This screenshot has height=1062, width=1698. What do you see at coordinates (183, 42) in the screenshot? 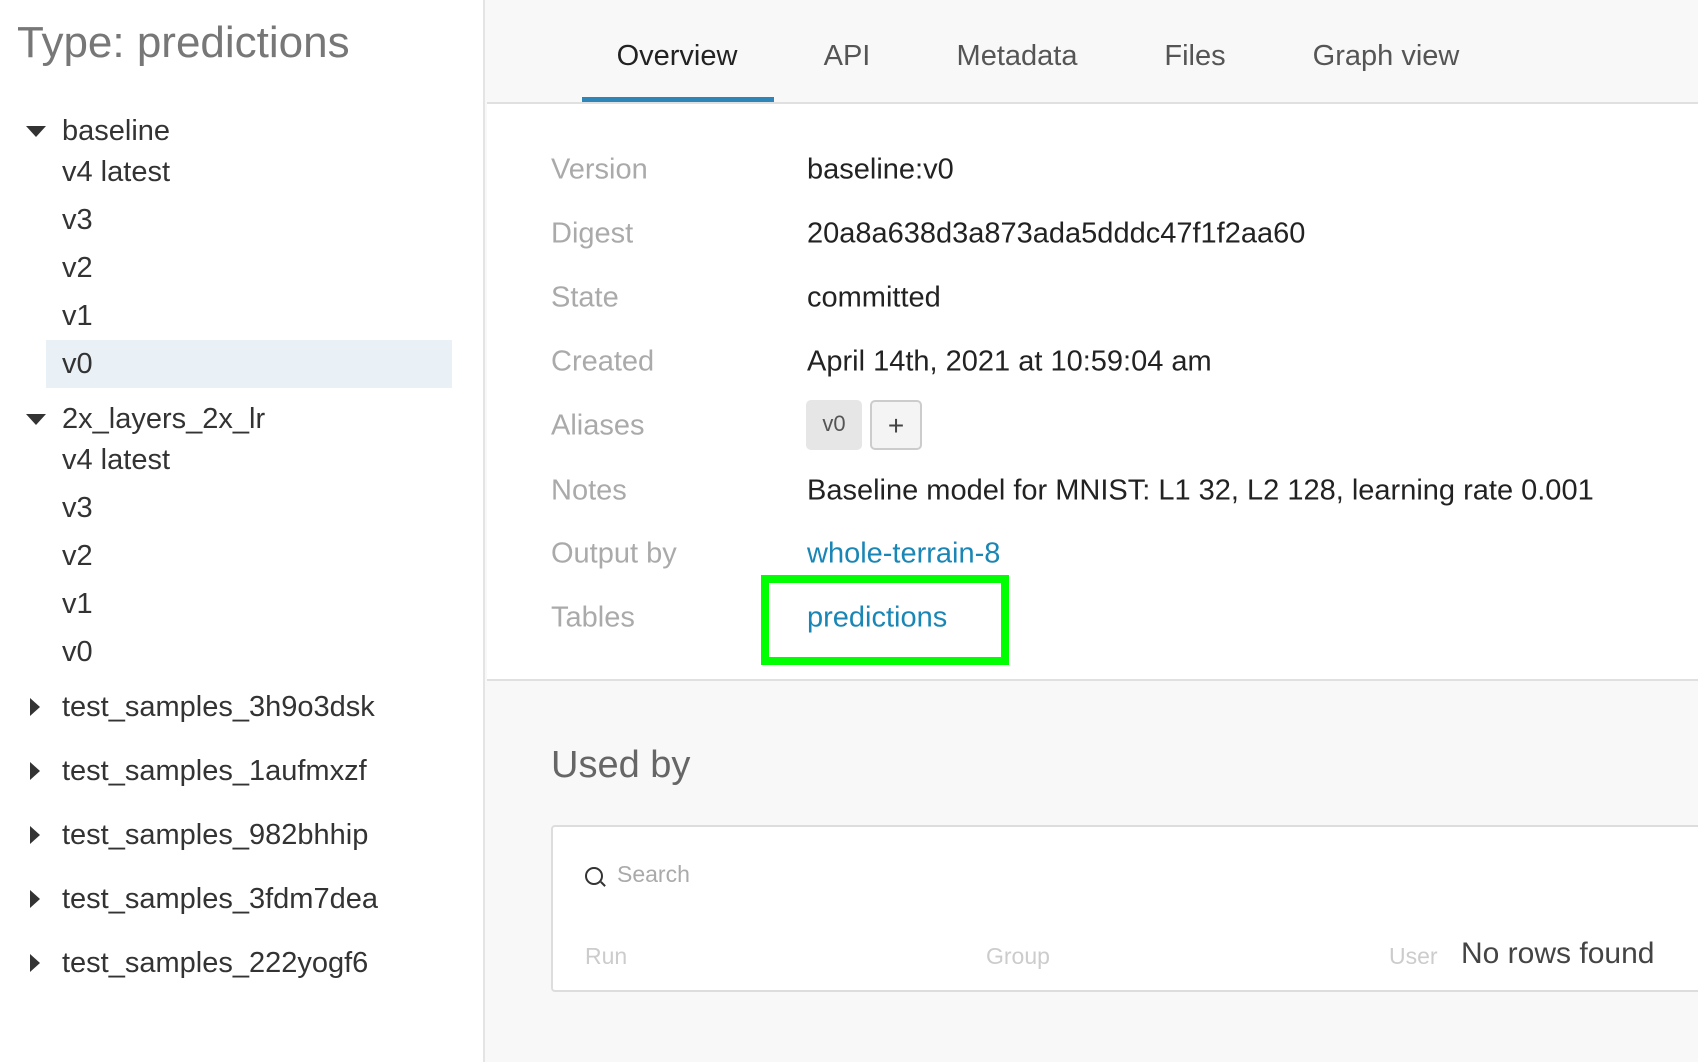
I see `page-title: Type: predictions` at bounding box center [183, 42].